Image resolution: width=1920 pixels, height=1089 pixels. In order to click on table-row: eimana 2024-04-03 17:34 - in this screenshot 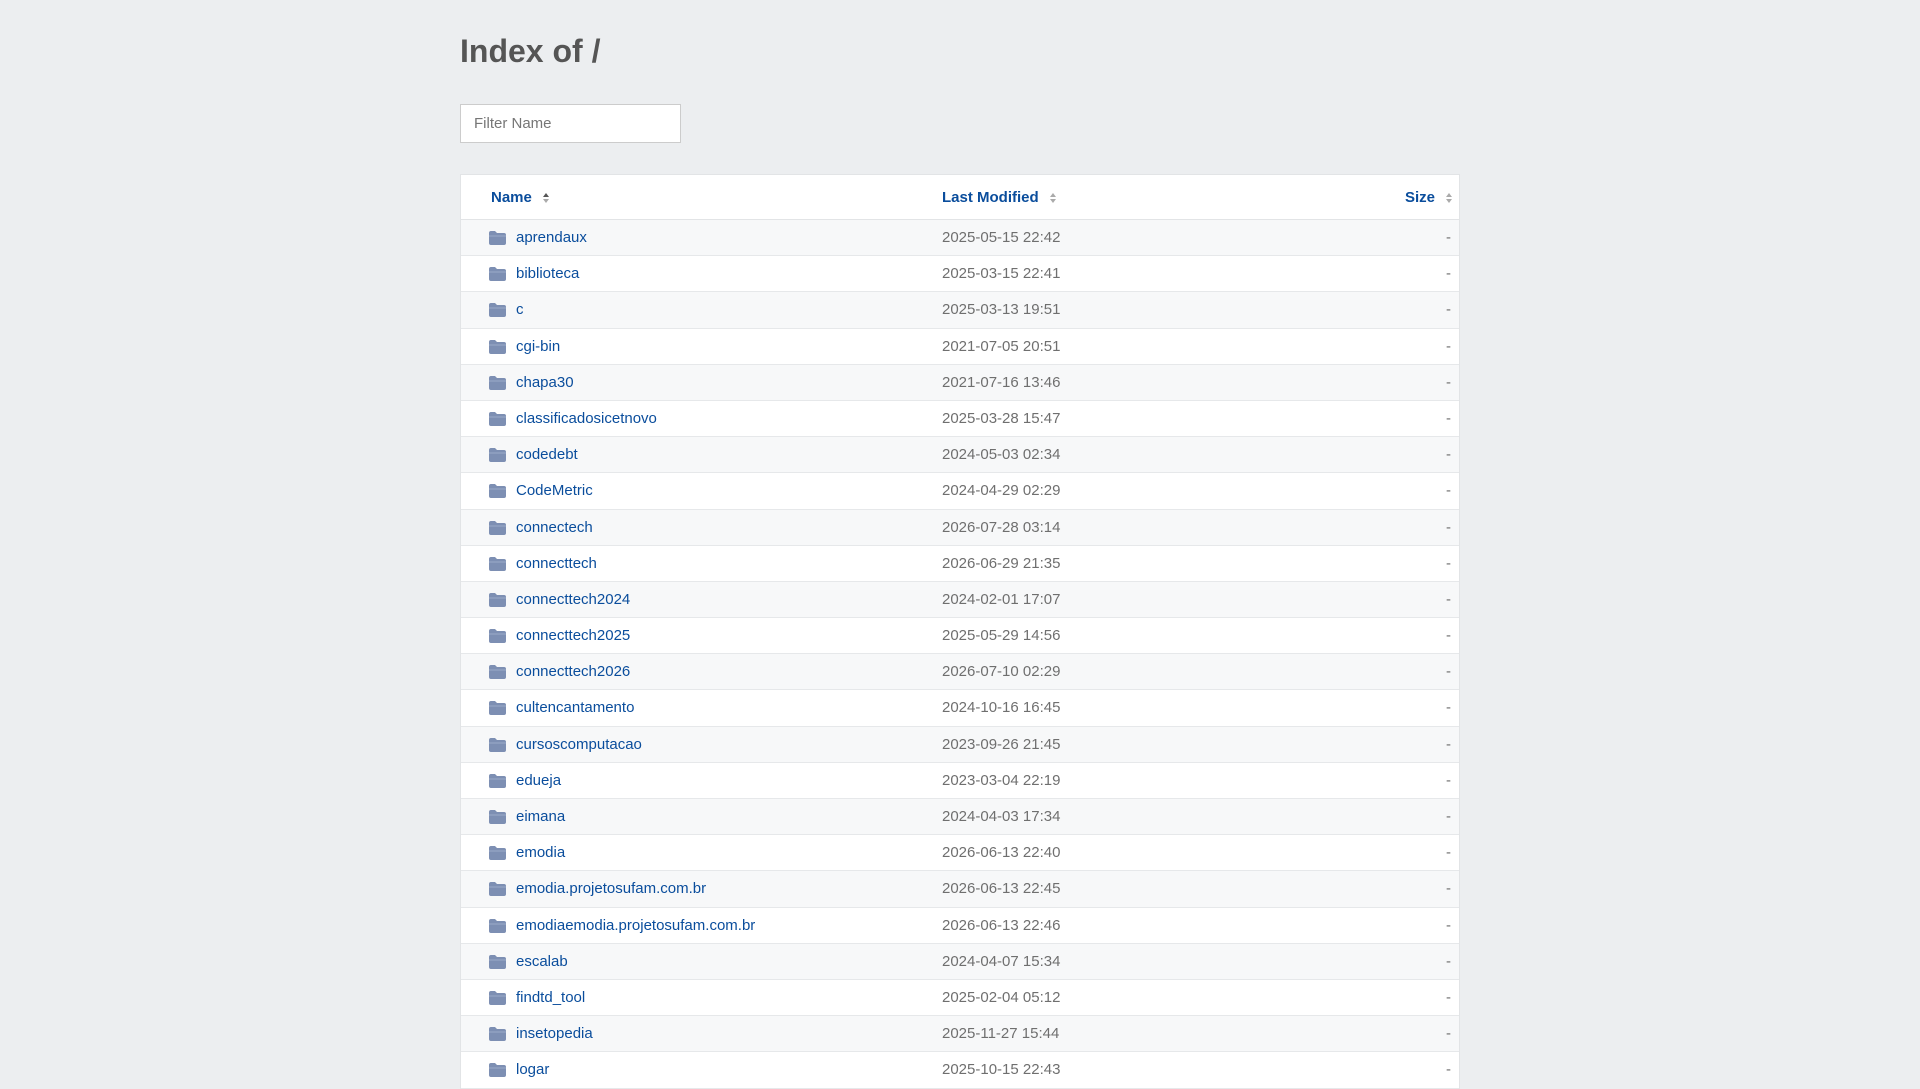, I will do `click(960, 817)`.